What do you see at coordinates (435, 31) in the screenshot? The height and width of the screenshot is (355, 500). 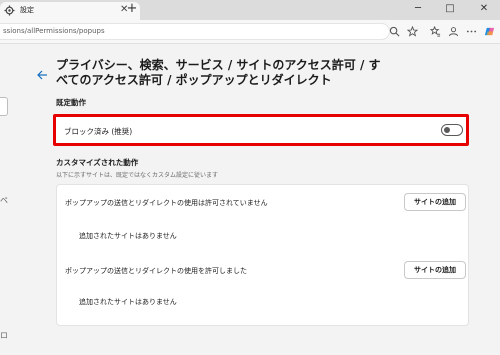 I see `favorites-icon` at bounding box center [435, 31].